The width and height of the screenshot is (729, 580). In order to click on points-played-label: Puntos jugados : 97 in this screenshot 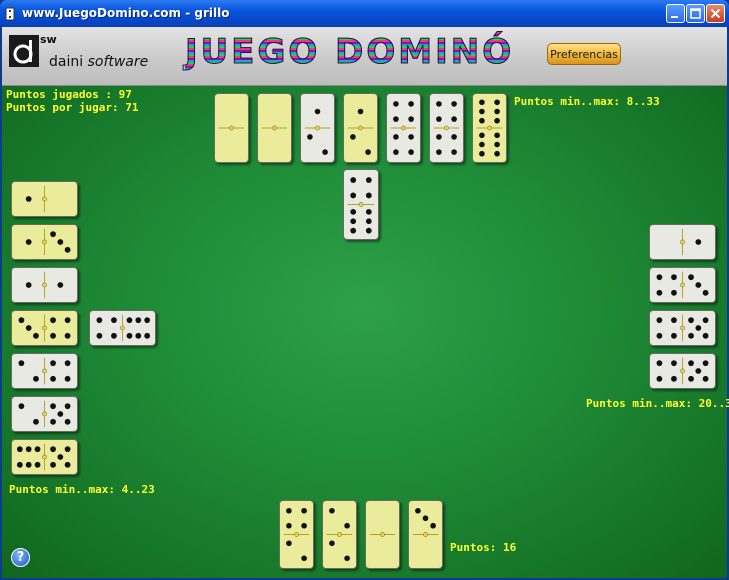, I will do `click(69, 94)`.